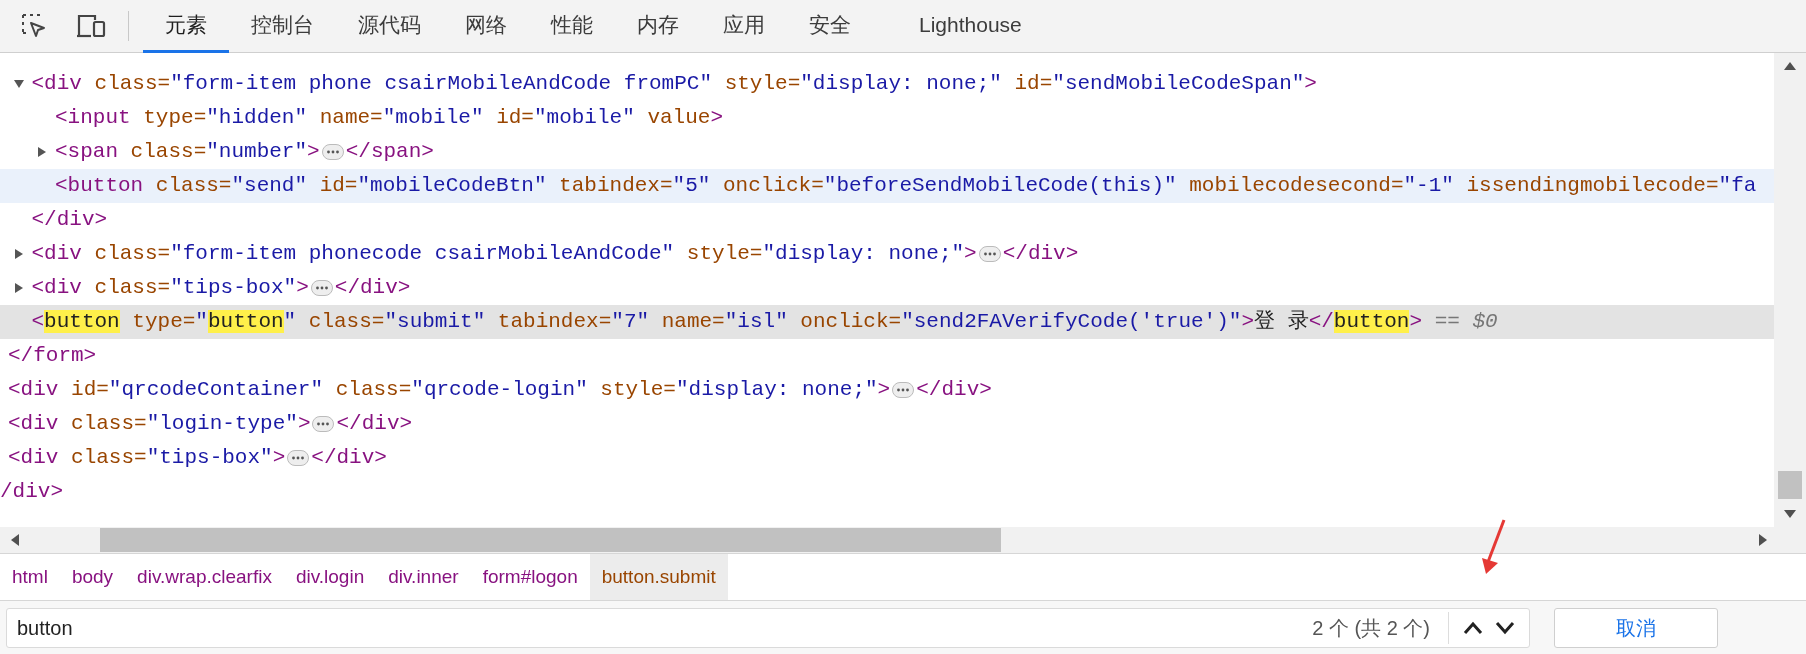 This screenshot has width=1806, height=654. I want to click on inspect-element-icon, so click(34, 26).